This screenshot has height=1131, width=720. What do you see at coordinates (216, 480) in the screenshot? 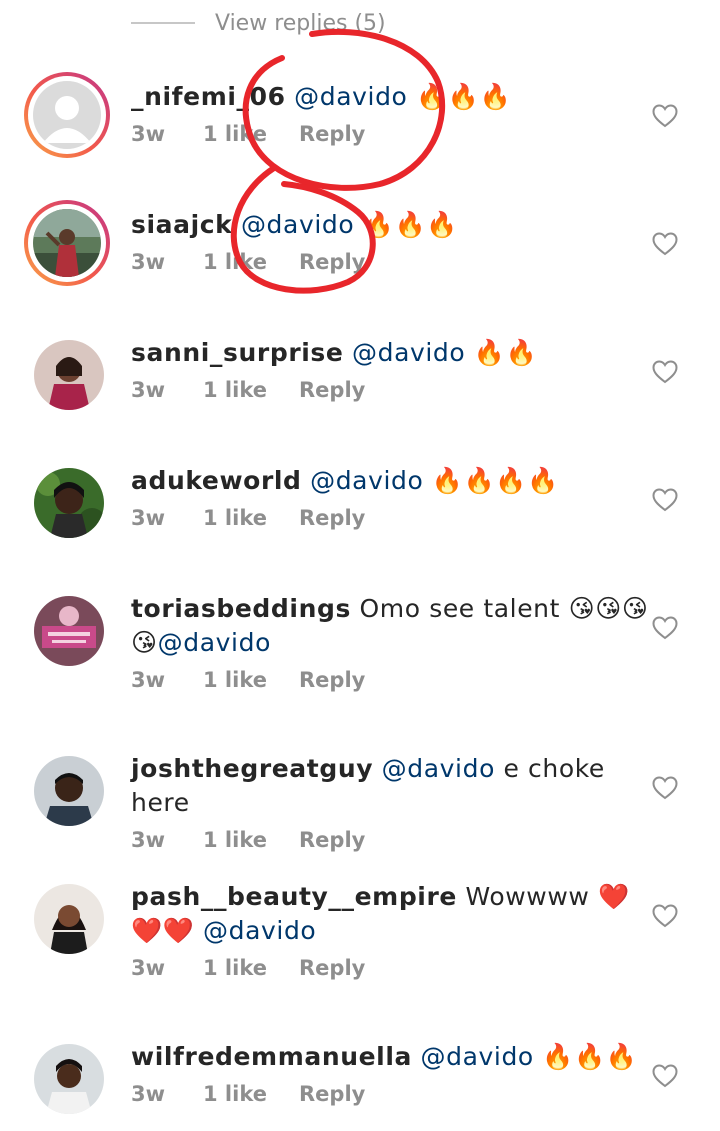
I see `comment-username: adukeworld` at bounding box center [216, 480].